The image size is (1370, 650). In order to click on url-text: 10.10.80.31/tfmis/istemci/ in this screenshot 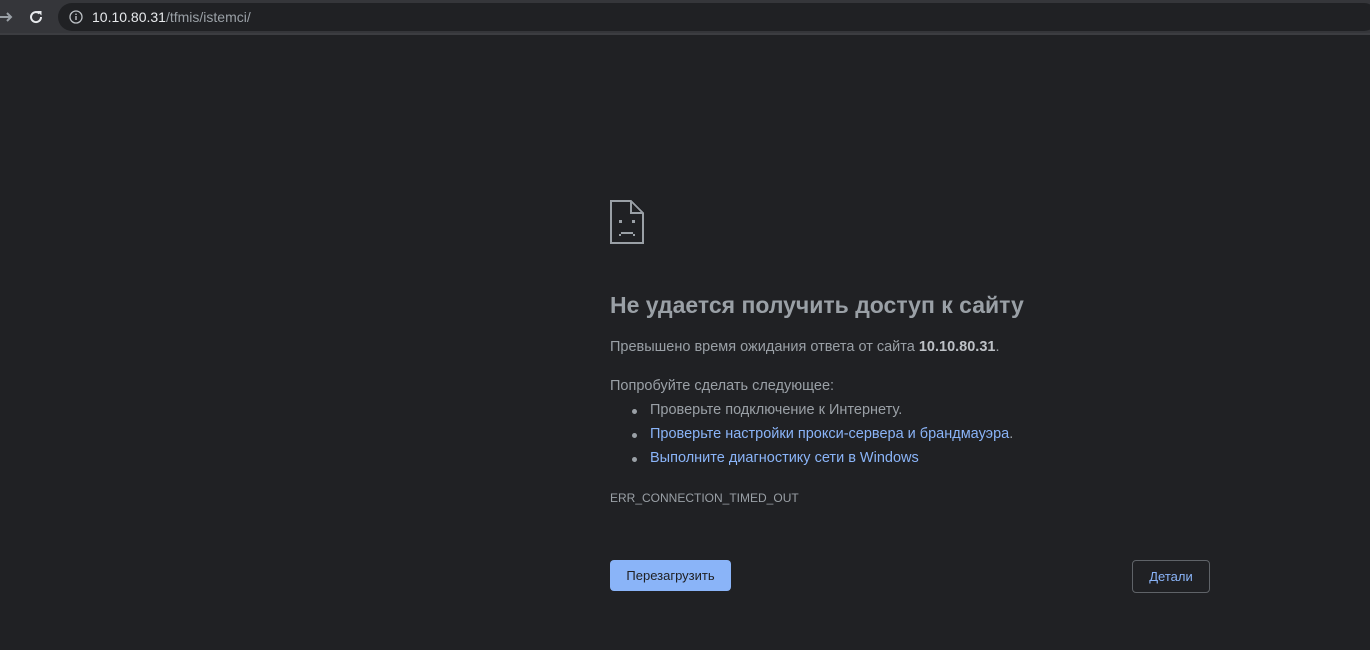, I will do `click(171, 17)`.